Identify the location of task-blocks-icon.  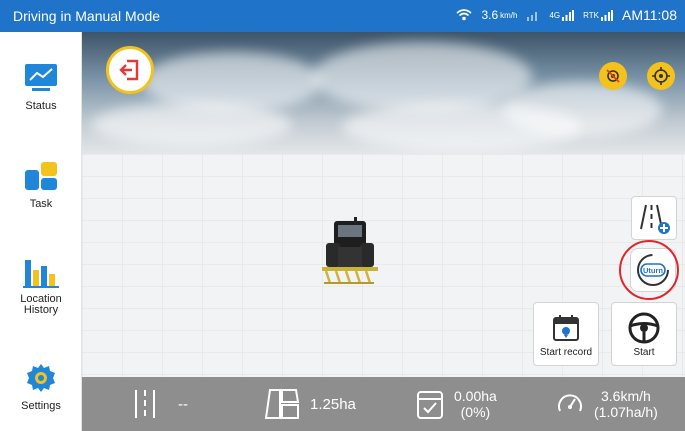
(41, 176).